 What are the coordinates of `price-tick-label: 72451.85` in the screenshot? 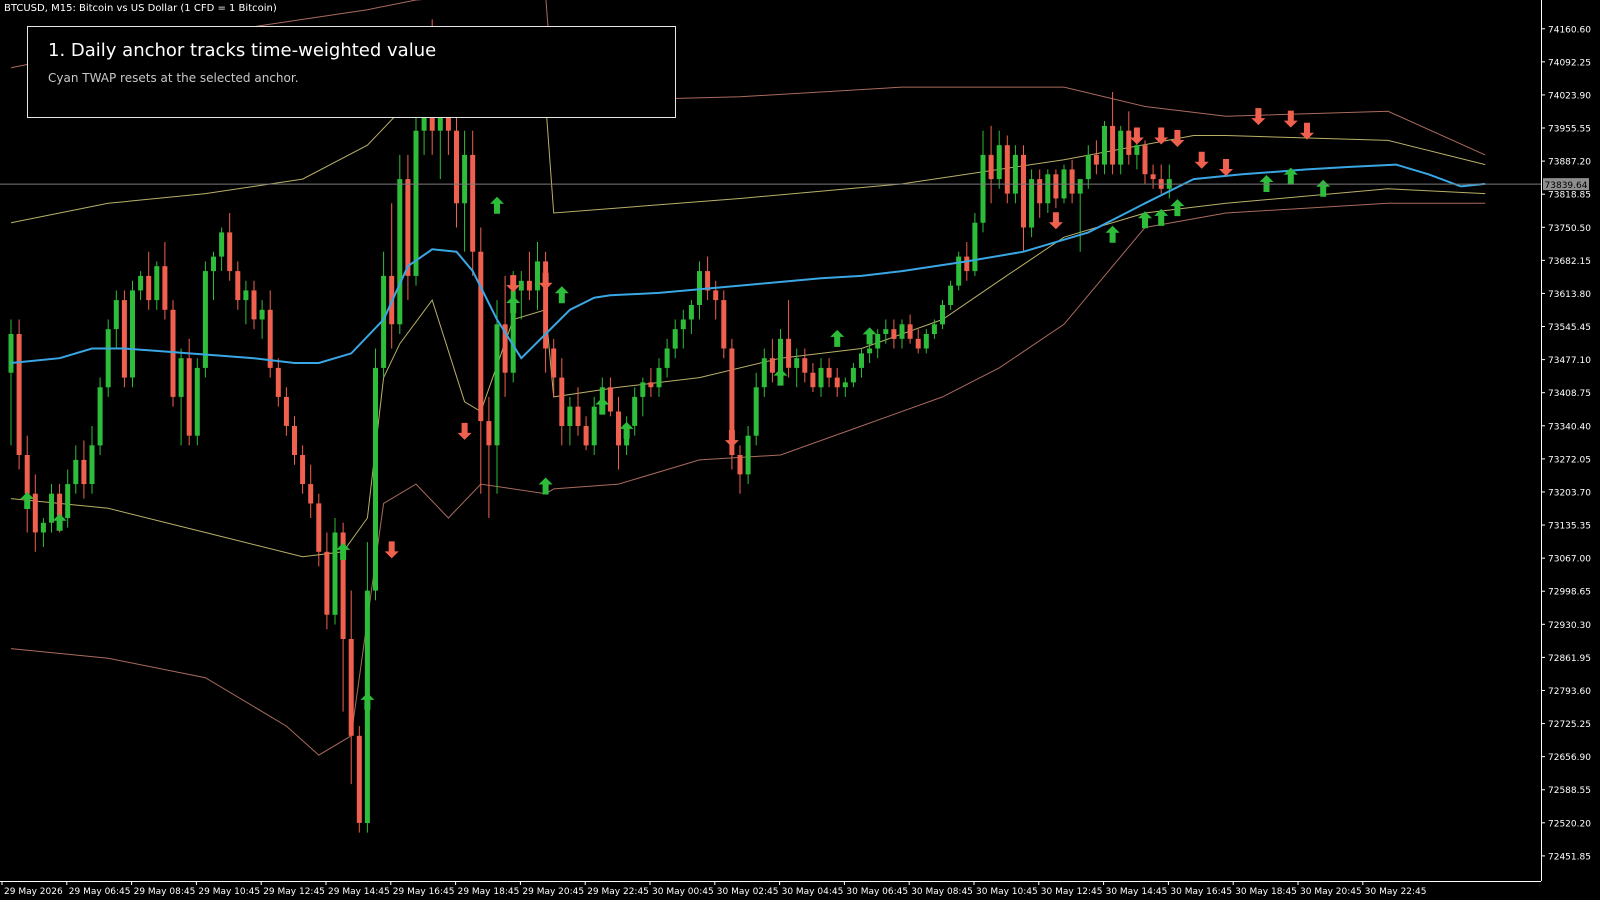 It's located at (1569, 857).